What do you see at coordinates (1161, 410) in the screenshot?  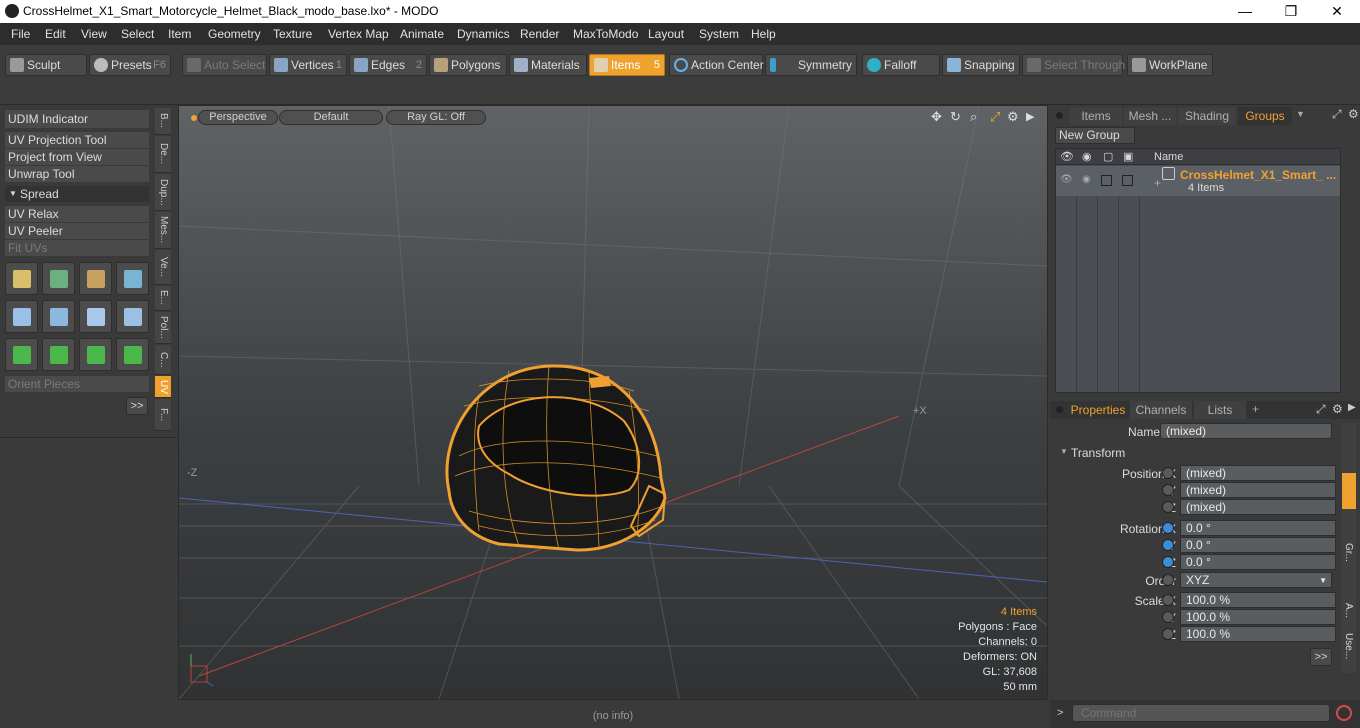 I see `tab-channels: Channels` at bounding box center [1161, 410].